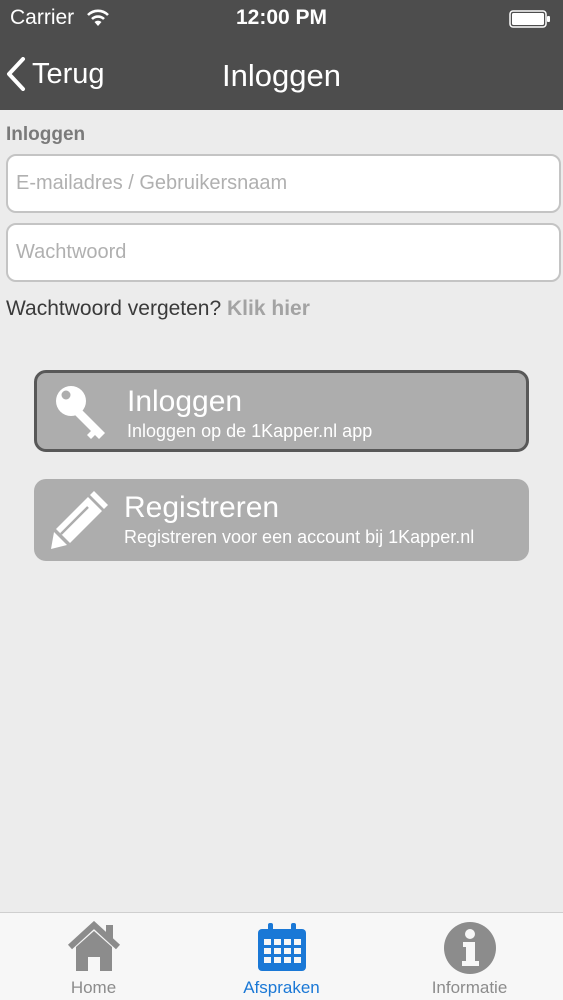 This screenshot has height=1000, width=563. I want to click on login-button: Inloggen Inloggen op de 1Kapper.nl app, so click(281, 411).